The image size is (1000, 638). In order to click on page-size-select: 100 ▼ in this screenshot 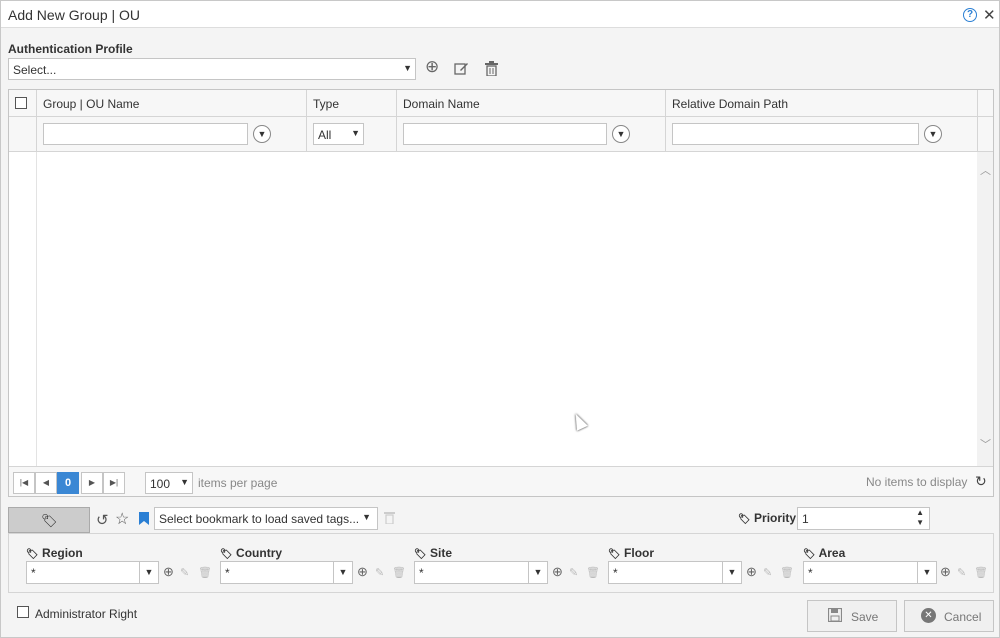, I will do `click(169, 483)`.